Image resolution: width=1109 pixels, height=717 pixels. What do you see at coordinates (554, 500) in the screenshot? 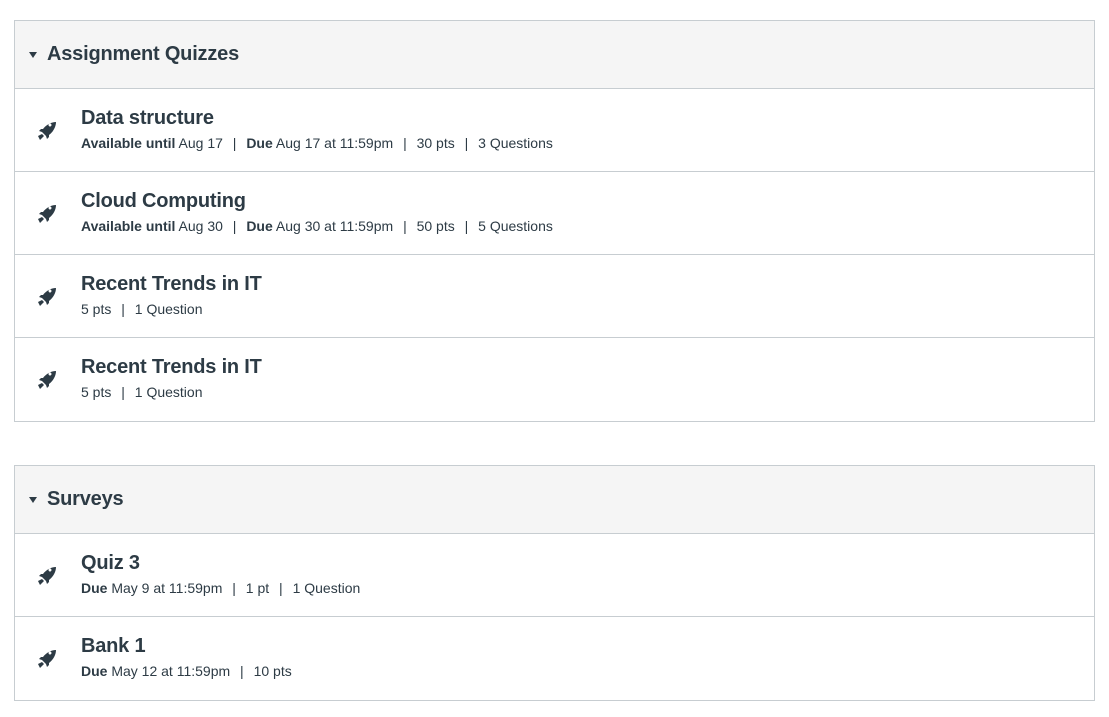
I see `surveys-header: Surveys` at bounding box center [554, 500].